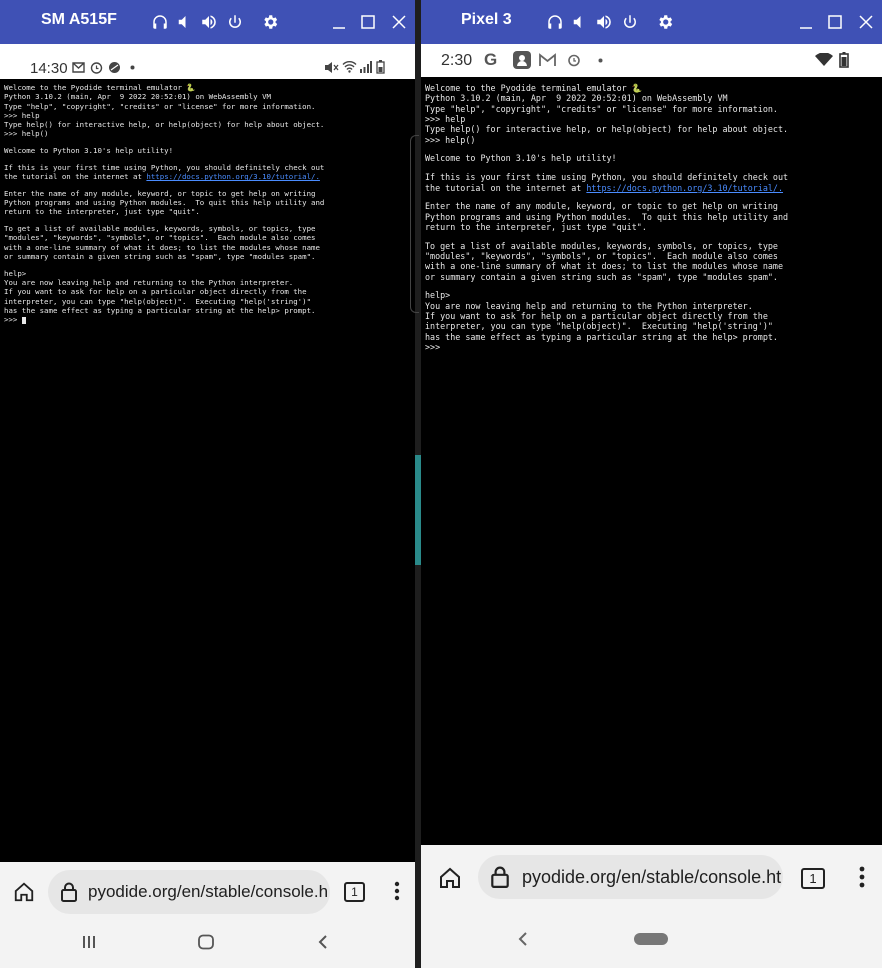 This screenshot has width=882, height=968. What do you see at coordinates (457, 60) in the screenshot?
I see `status-time: 2:30` at bounding box center [457, 60].